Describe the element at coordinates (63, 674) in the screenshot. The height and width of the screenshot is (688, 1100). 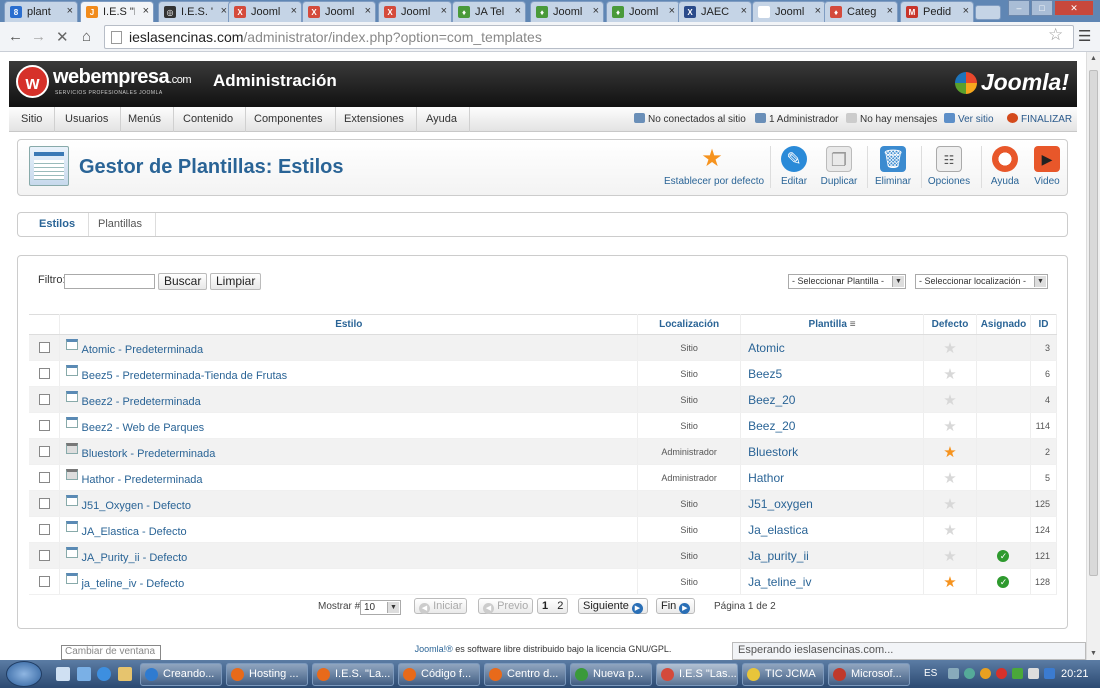
I see `show-desktop-icon` at that location.